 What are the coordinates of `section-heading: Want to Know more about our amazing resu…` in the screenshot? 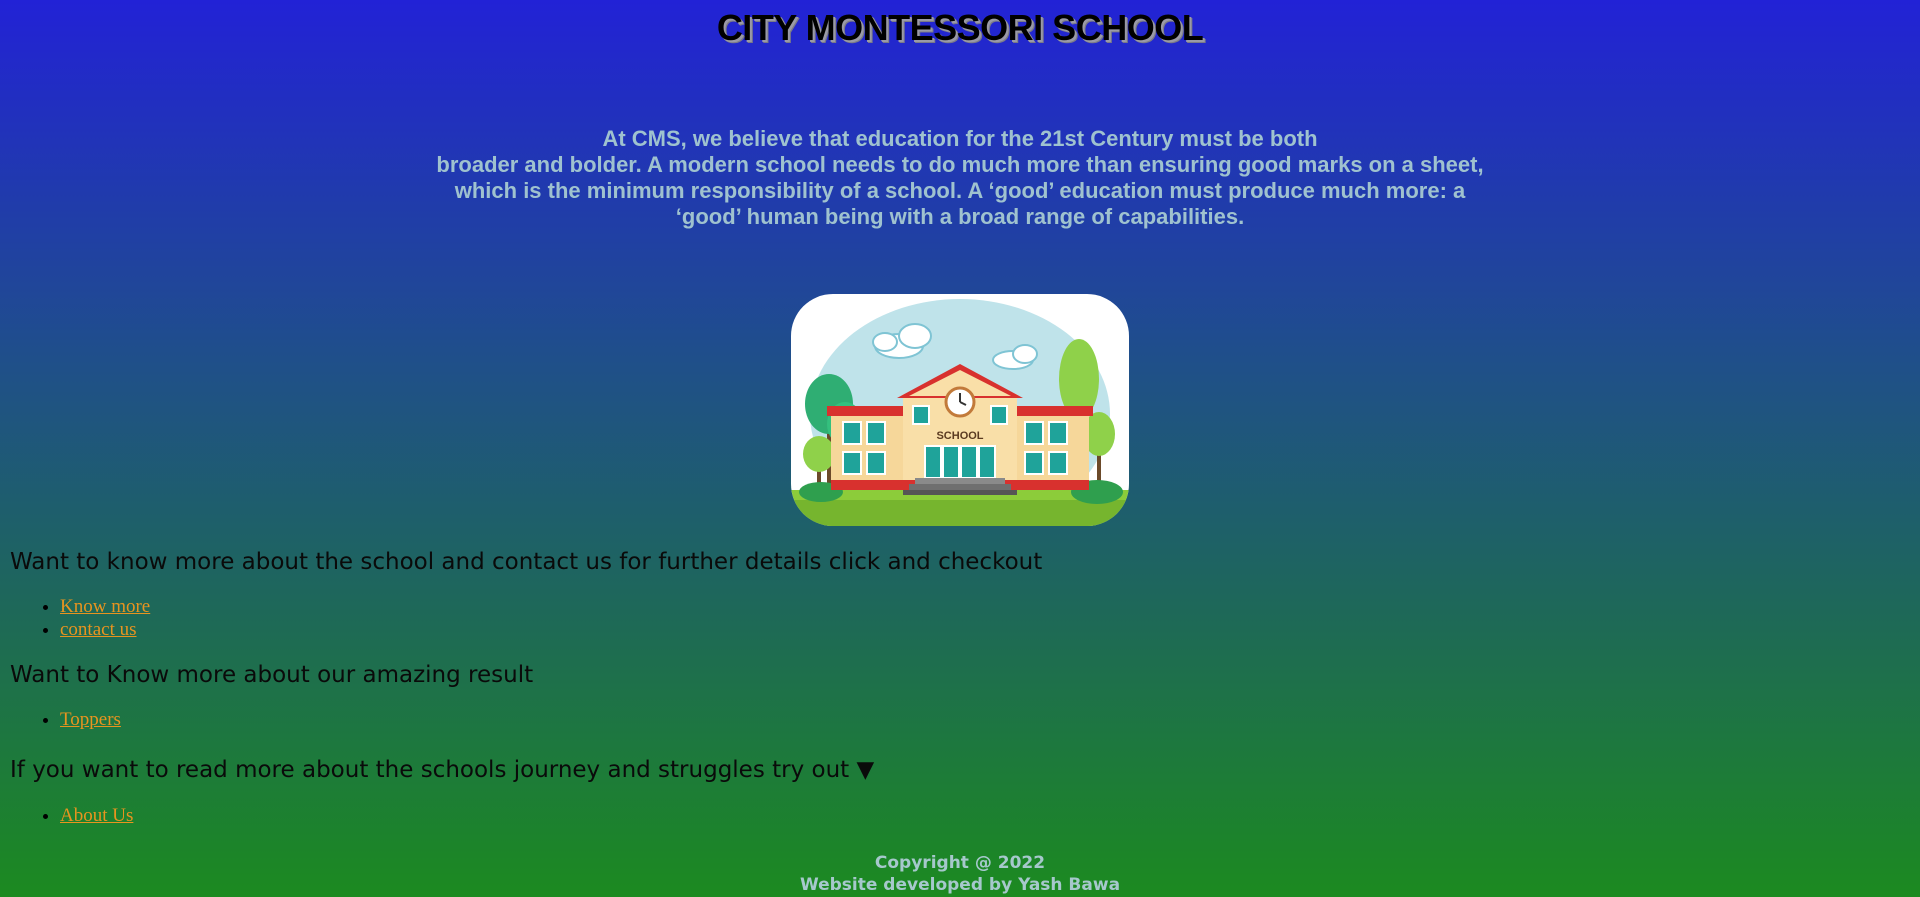 It's located at (272, 675).